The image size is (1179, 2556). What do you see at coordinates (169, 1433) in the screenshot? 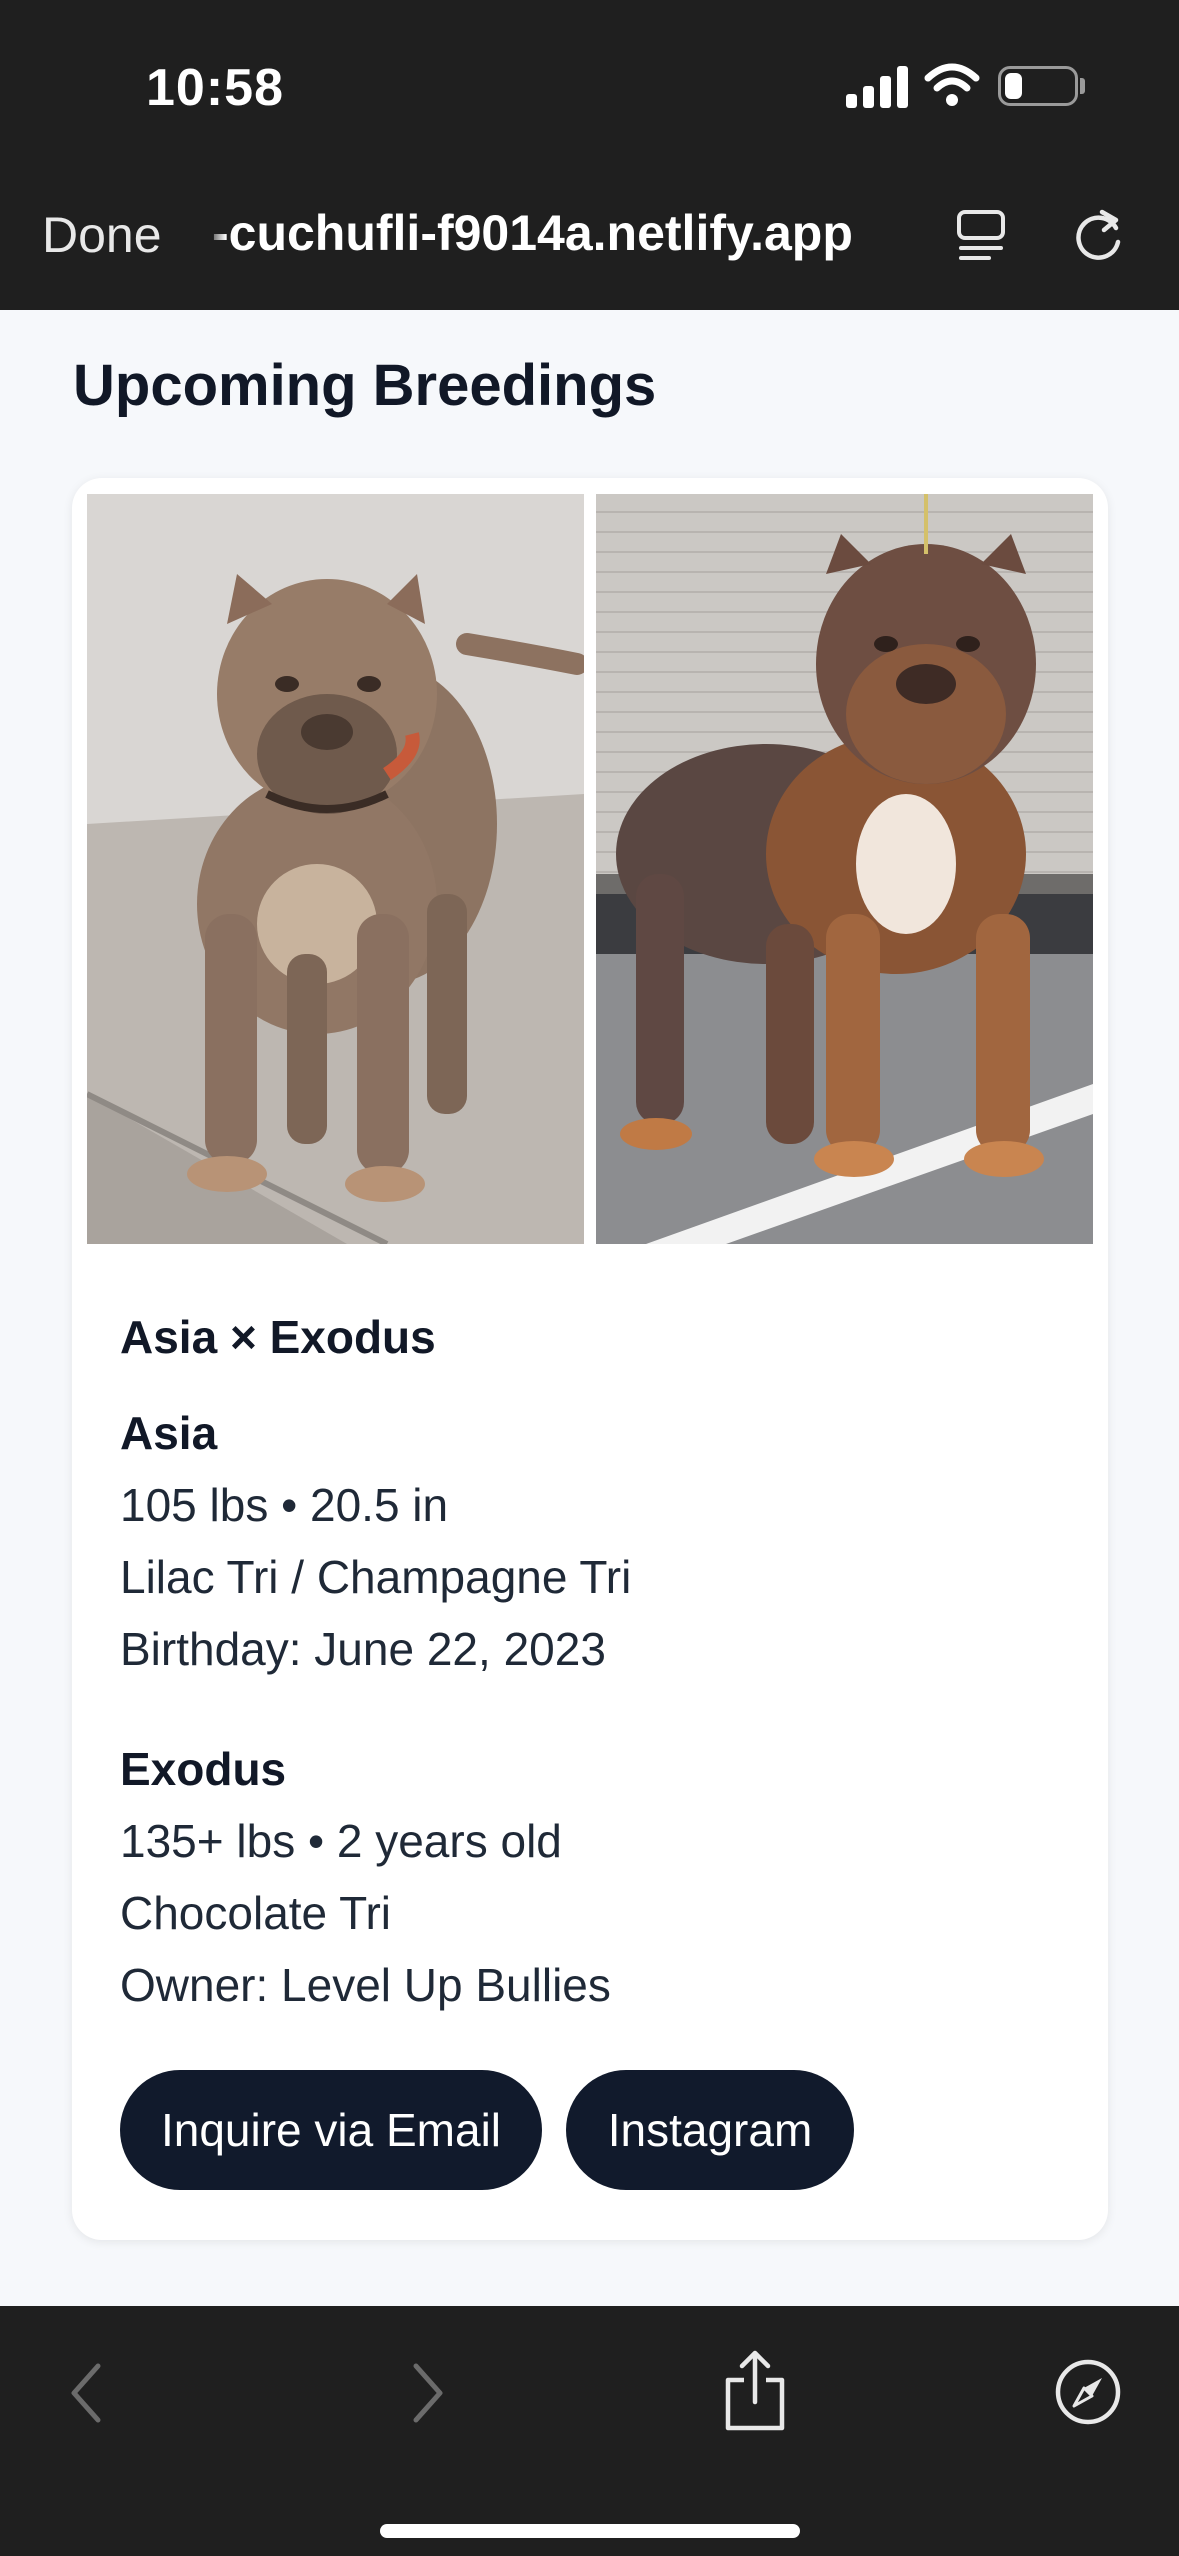
I see `dam-name: Asia` at bounding box center [169, 1433].